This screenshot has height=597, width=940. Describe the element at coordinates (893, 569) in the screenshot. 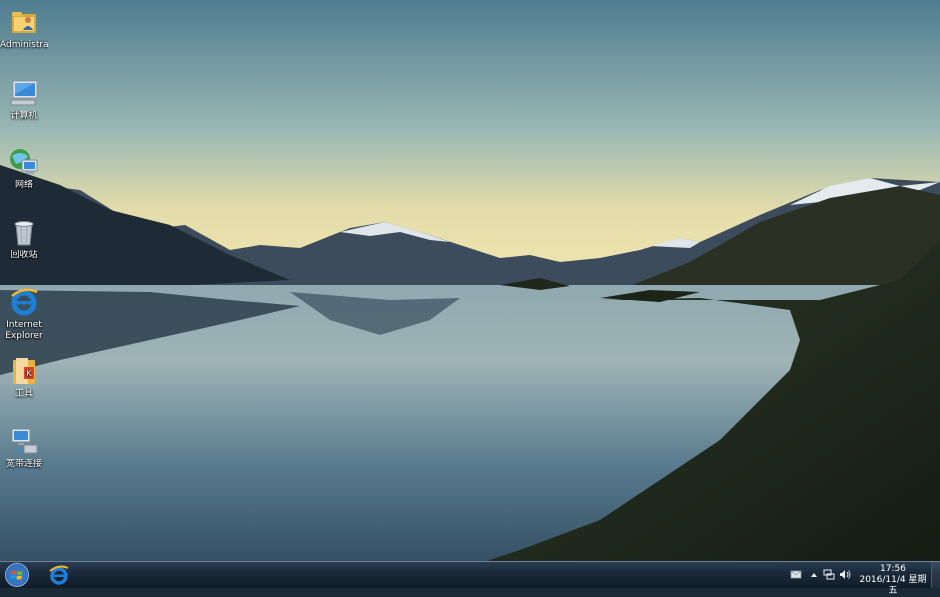

I see `clock-time: 17:56` at that location.